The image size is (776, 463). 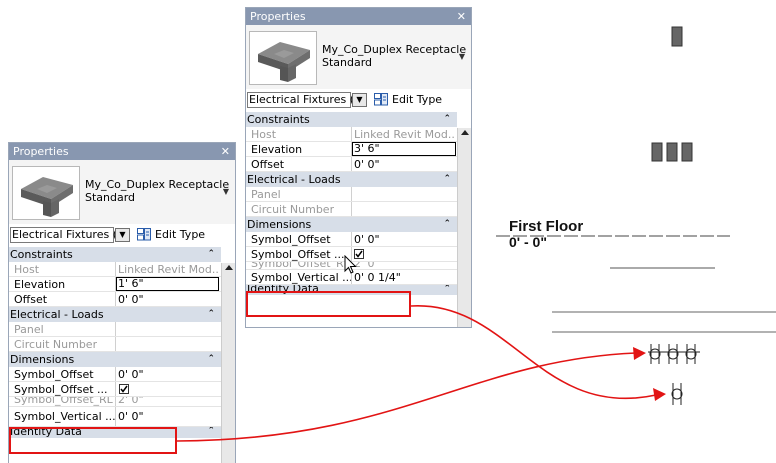 I want to click on callout-arrow-lower, so click(x=406, y=397).